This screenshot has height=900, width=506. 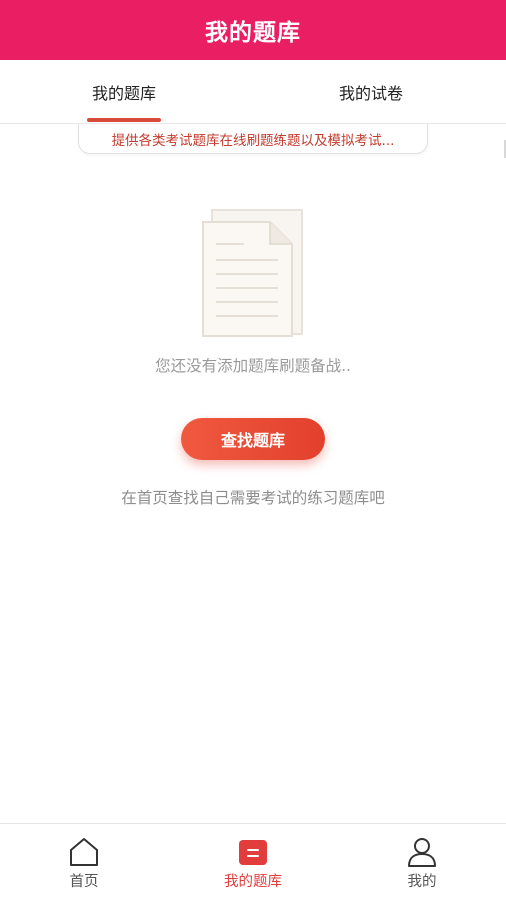 What do you see at coordinates (124, 120) in the screenshot?
I see `active-tab-indicator` at bounding box center [124, 120].